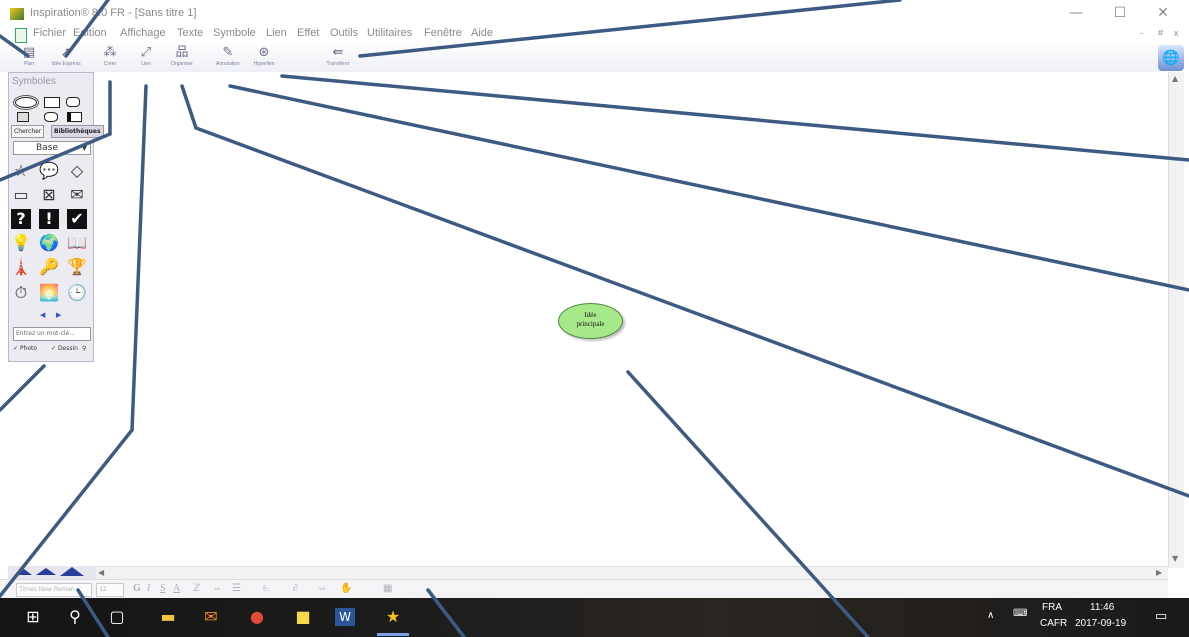  Describe the element at coordinates (21, 219) in the screenshot. I see `question-mark-icon: ?` at that location.